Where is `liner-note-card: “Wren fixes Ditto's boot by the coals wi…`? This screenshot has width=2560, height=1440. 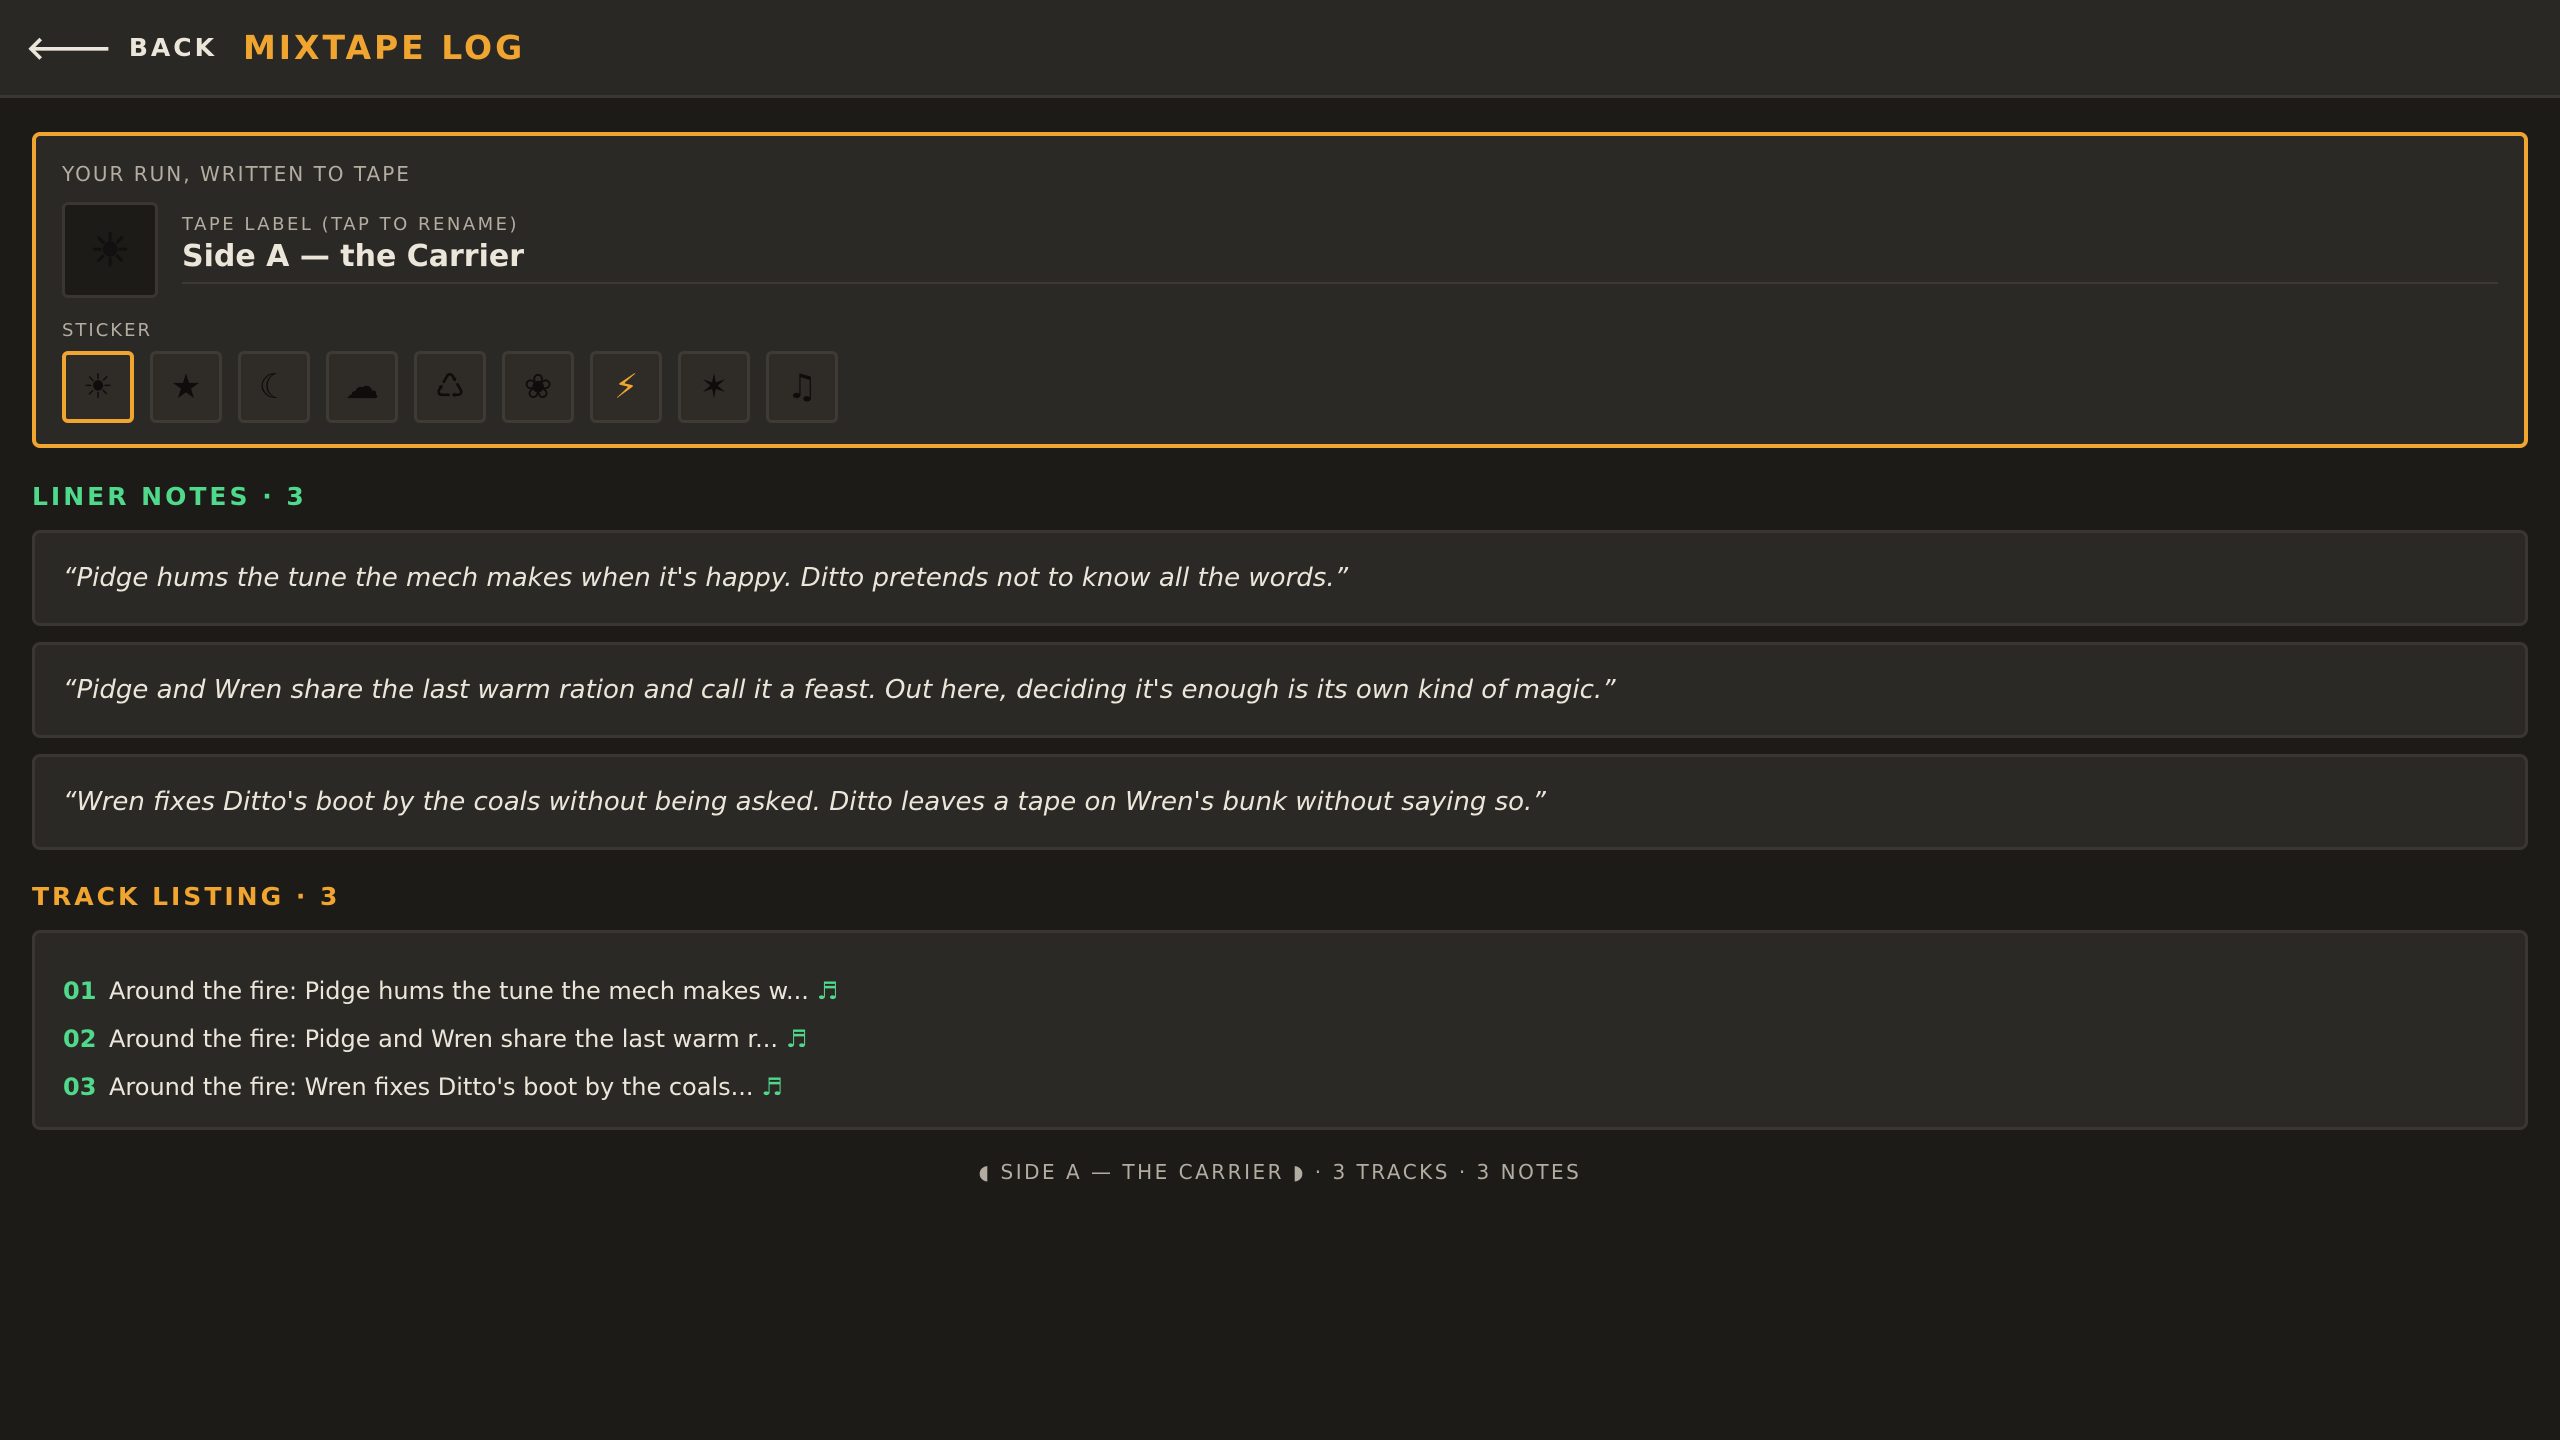
liner-note-card: “Wren fixes Ditto's boot by the coals wi… is located at coordinates (1280, 802).